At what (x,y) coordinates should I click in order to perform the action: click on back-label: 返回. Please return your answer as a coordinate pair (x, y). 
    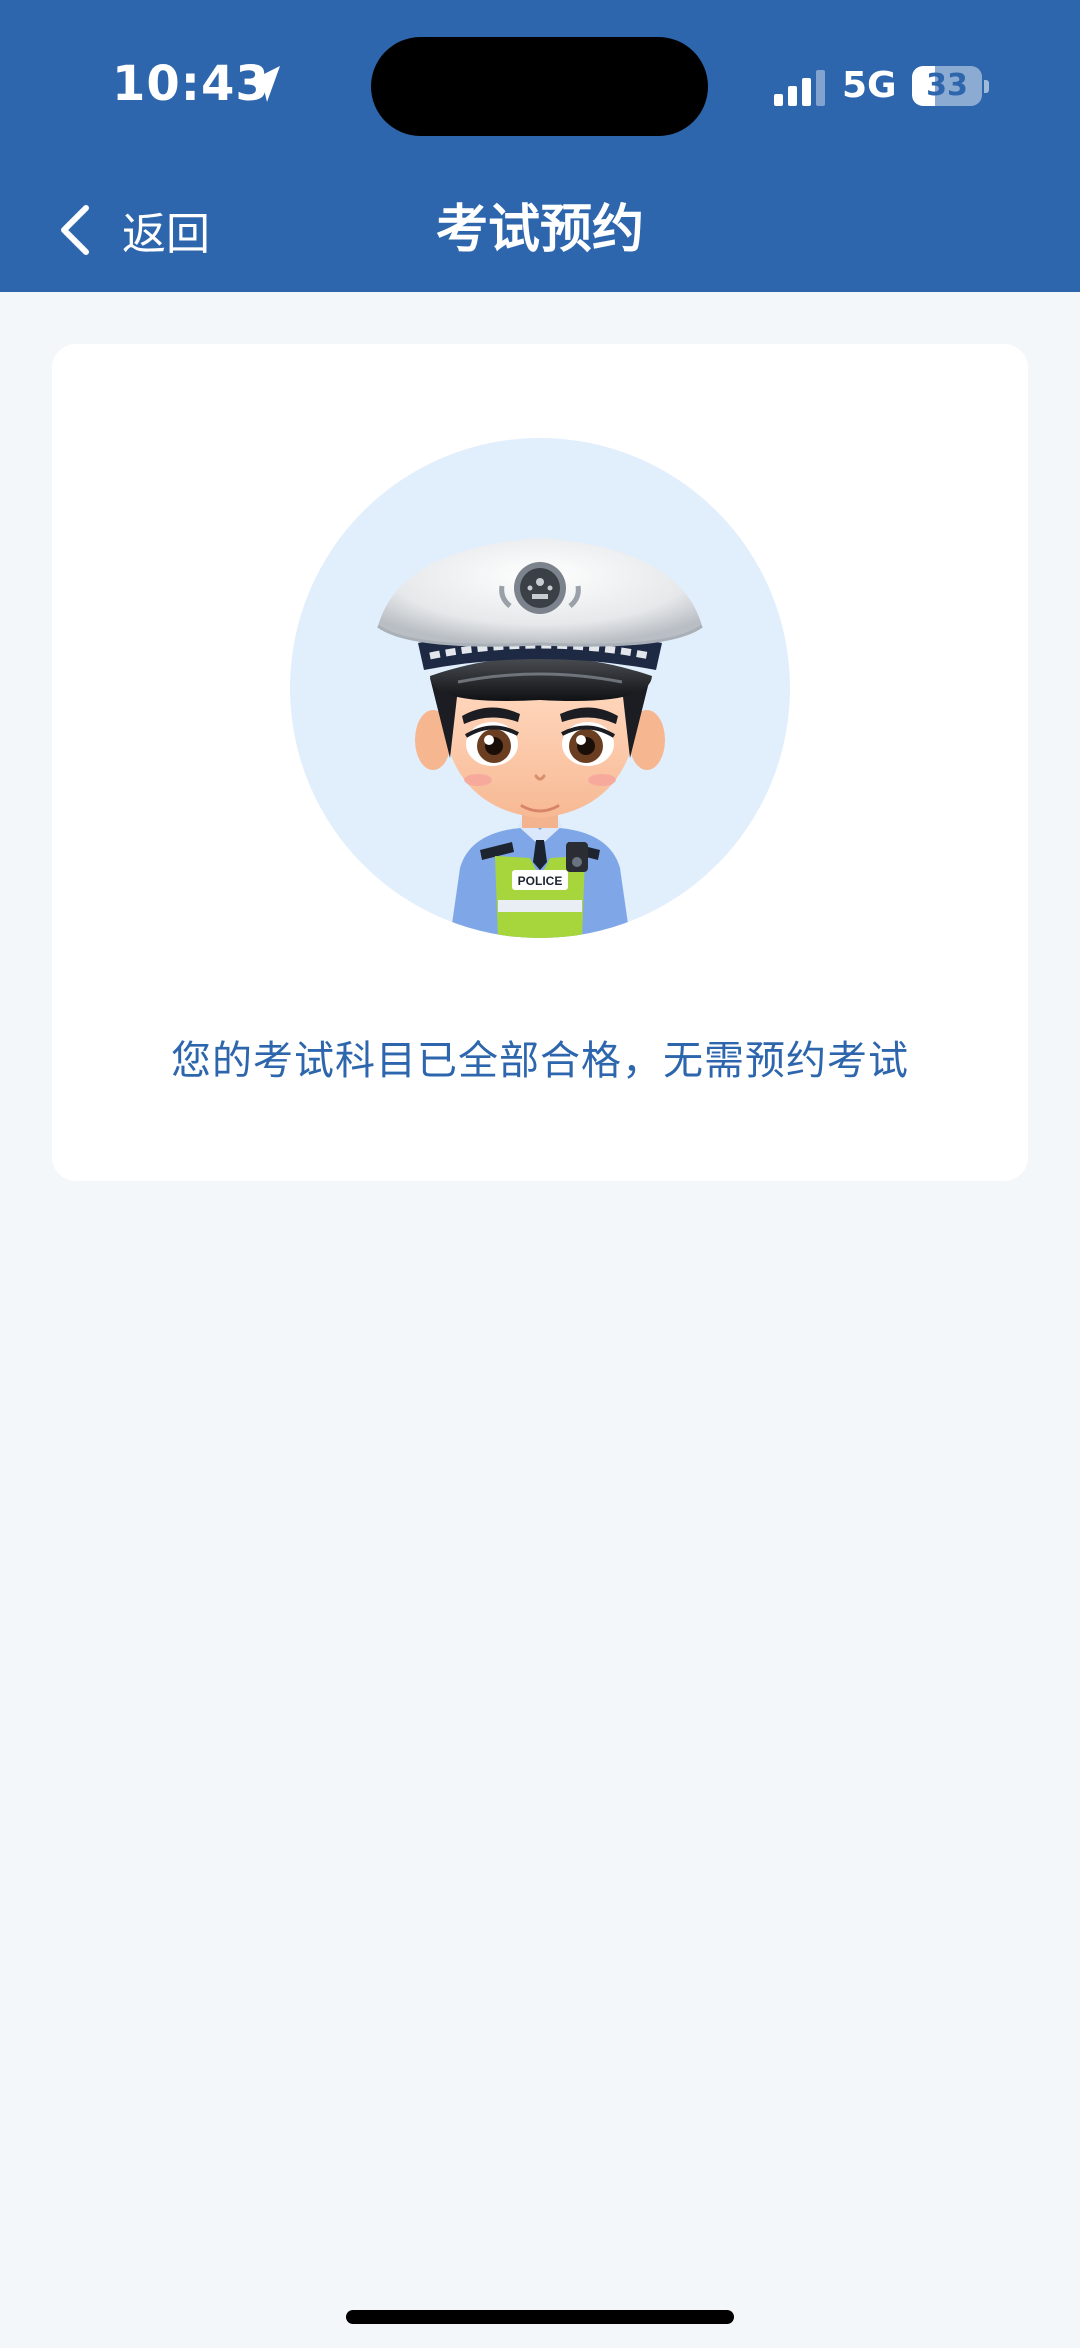
    Looking at the image, I should click on (166, 234).